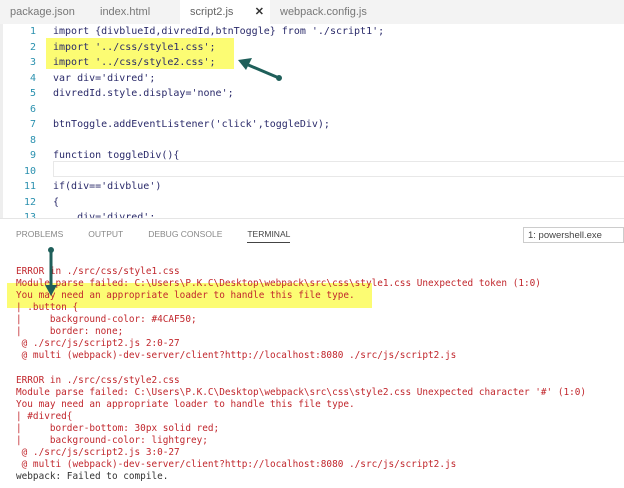 Image resolution: width=624 pixels, height=488 pixels. I want to click on line-number: 8, so click(32, 140).